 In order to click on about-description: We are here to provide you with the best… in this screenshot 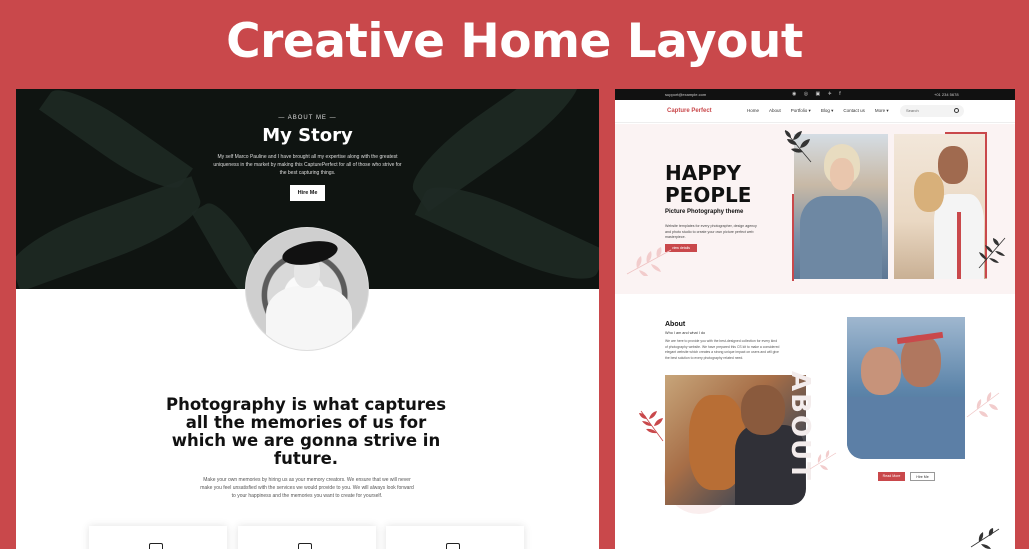, I will do `click(722, 349)`.